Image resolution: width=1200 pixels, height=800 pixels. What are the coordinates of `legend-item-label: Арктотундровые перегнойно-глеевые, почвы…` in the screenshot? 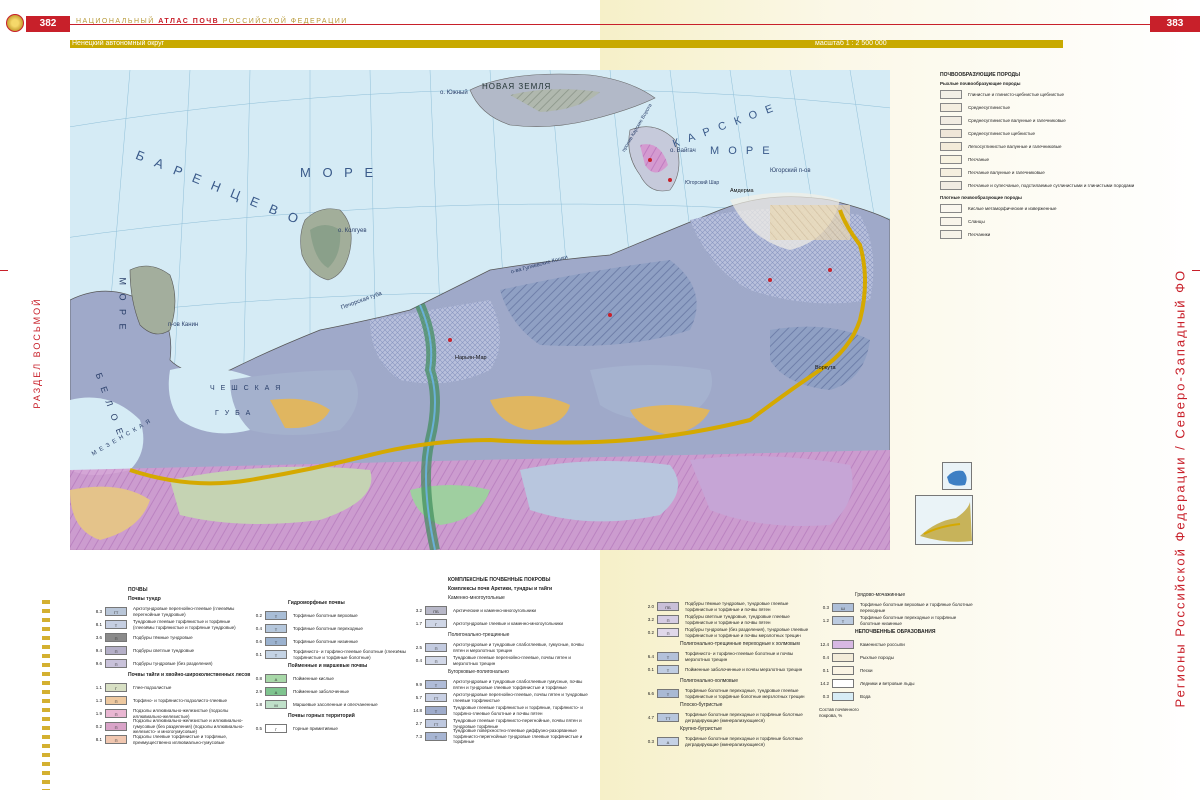 It's located at (520, 697).